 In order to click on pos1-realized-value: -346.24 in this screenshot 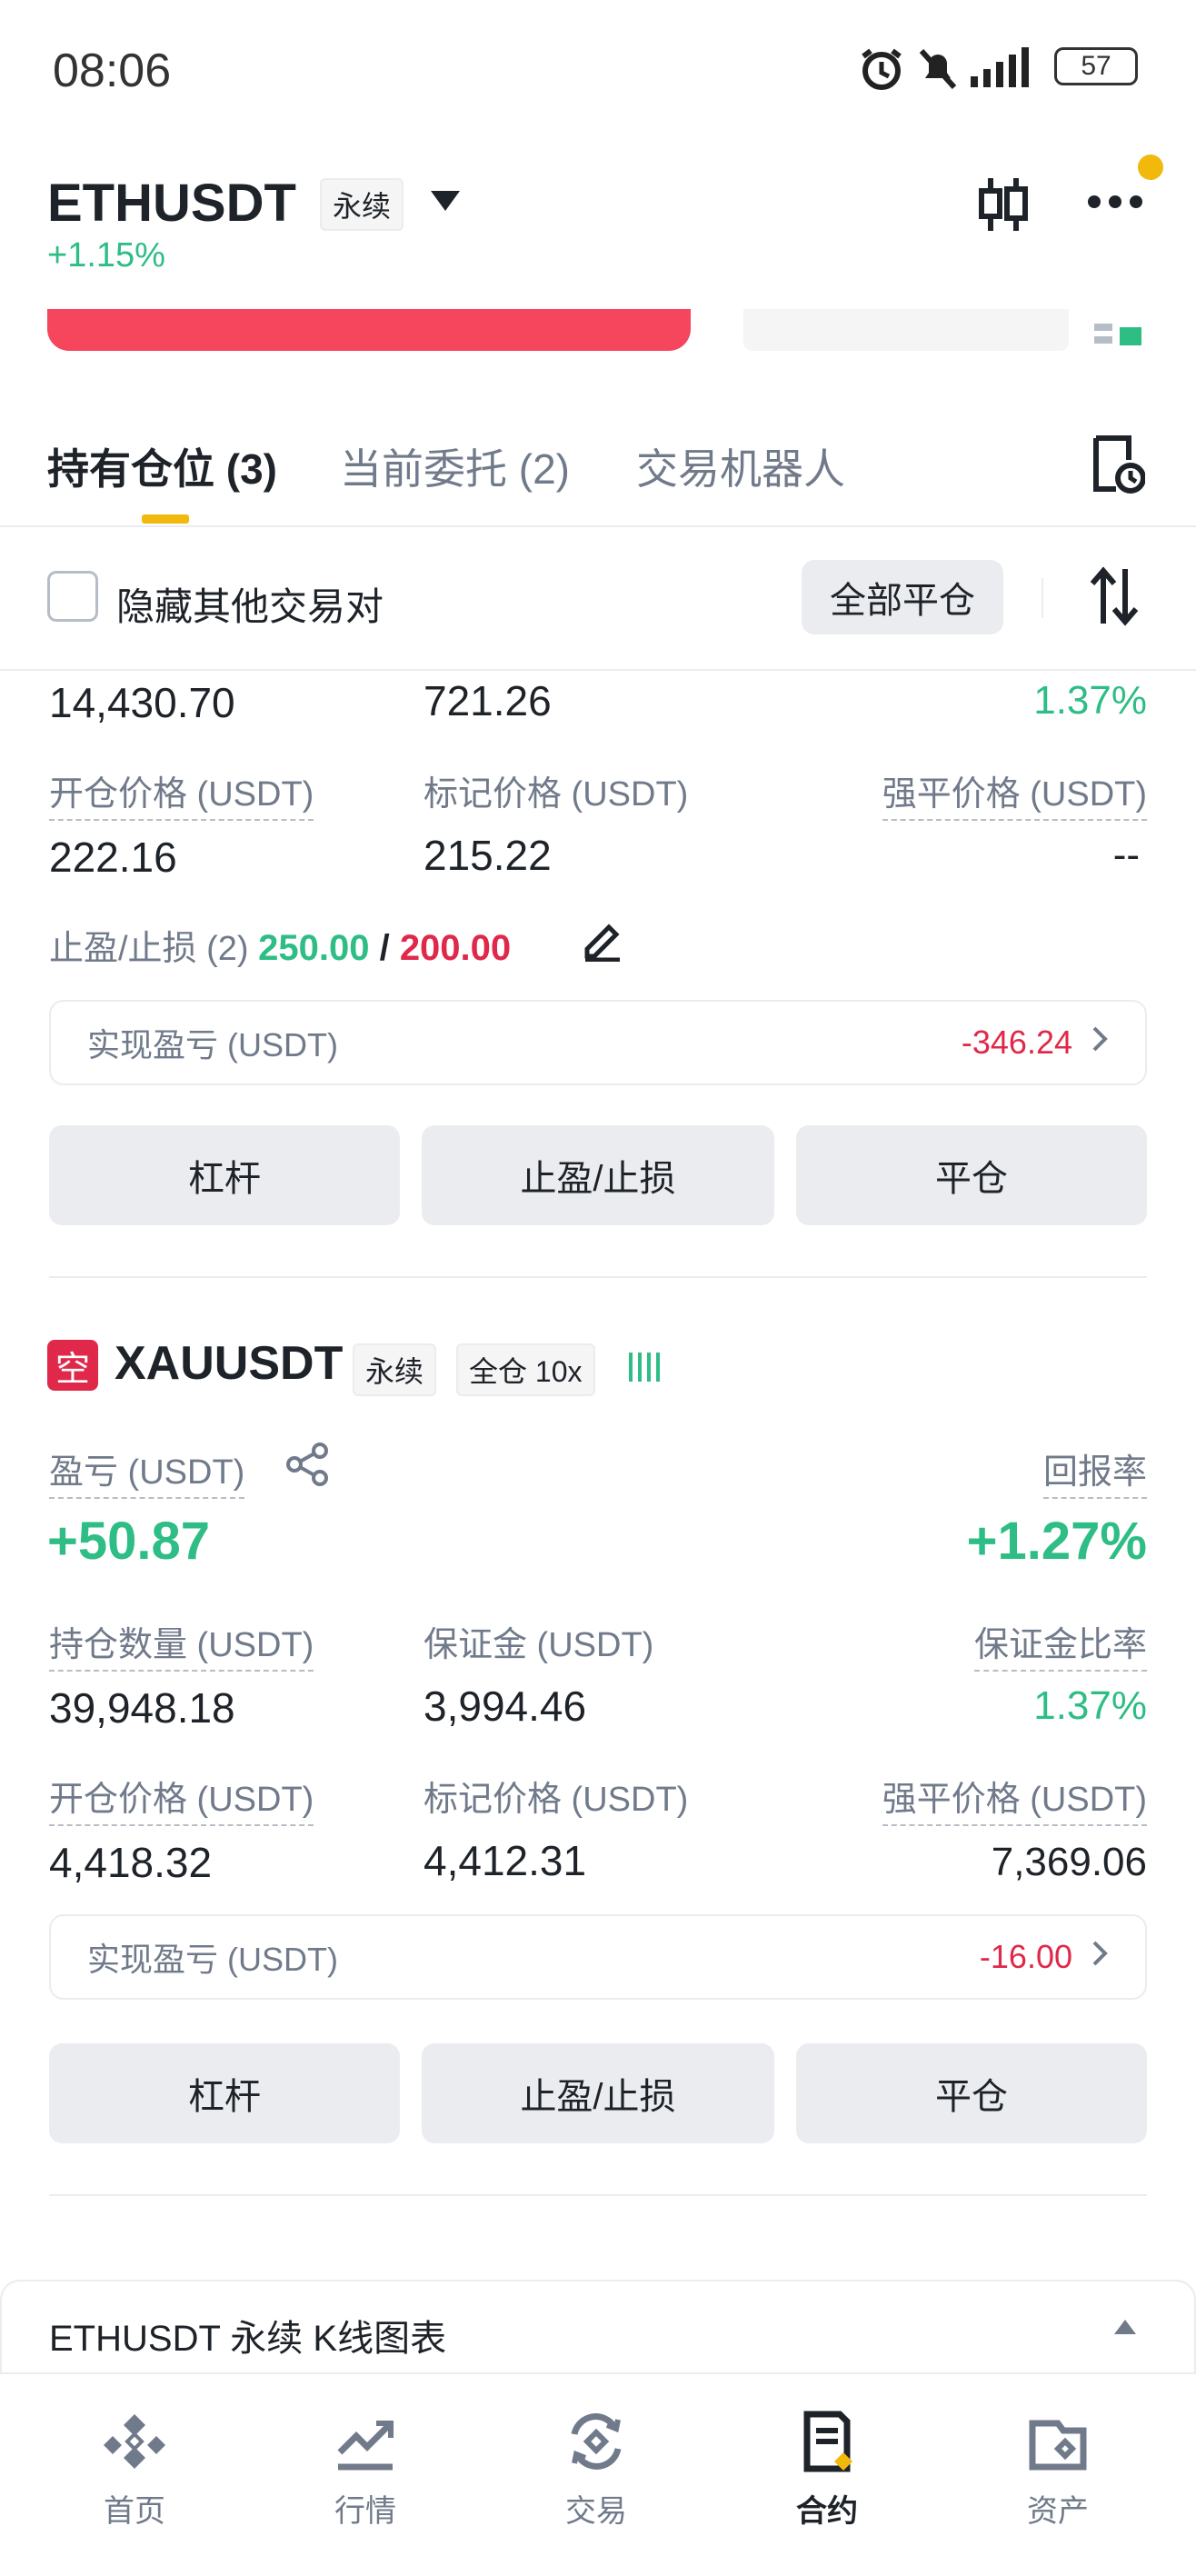, I will do `click(1016, 1042)`.